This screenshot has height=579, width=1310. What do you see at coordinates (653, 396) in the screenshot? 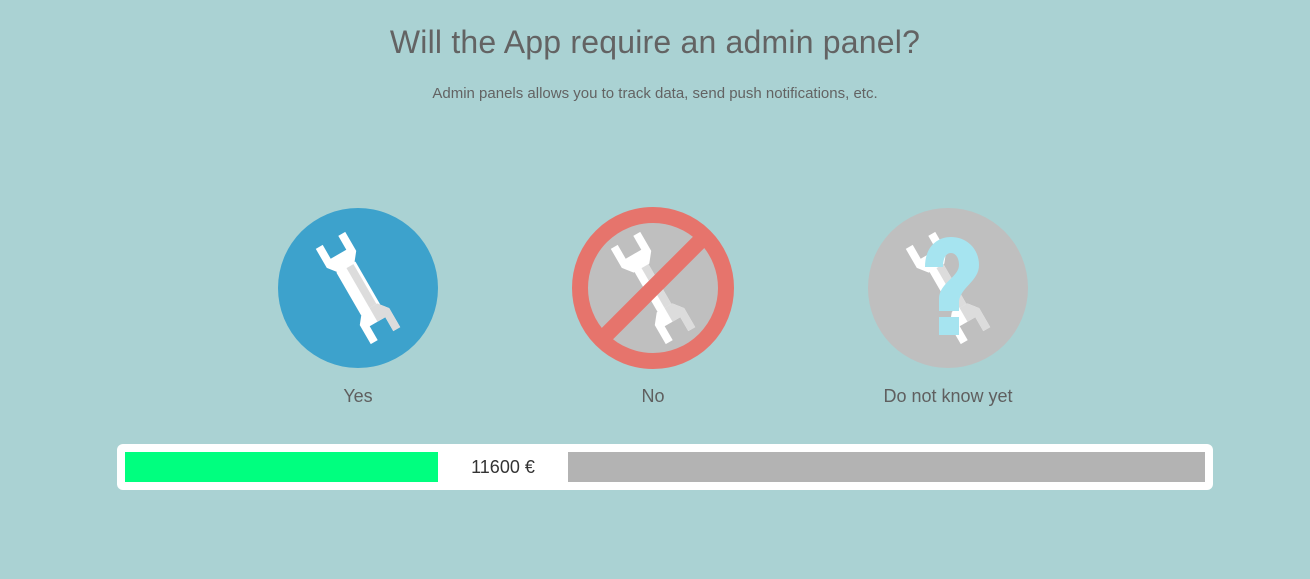
I see `option-label-no: No` at bounding box center [653, 396].